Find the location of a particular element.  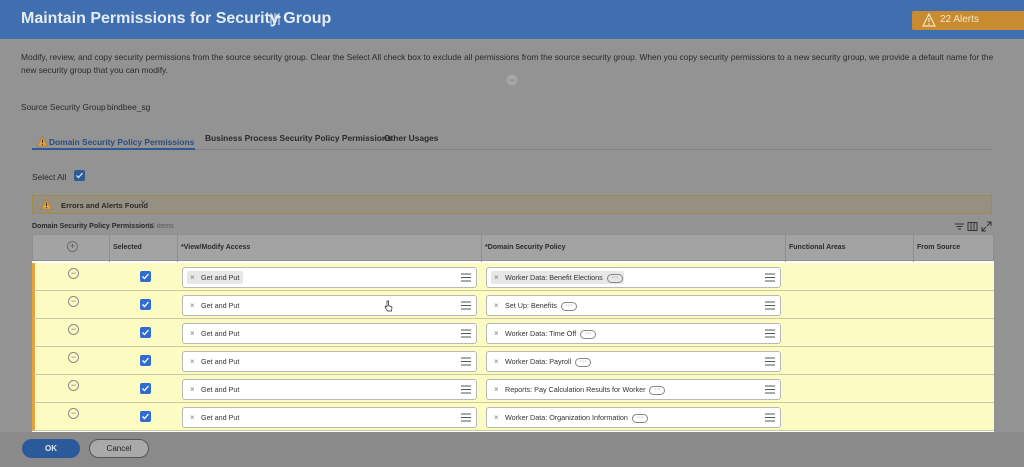

alerts-badge: 22 Alerts is located at coordinates (968, 20).